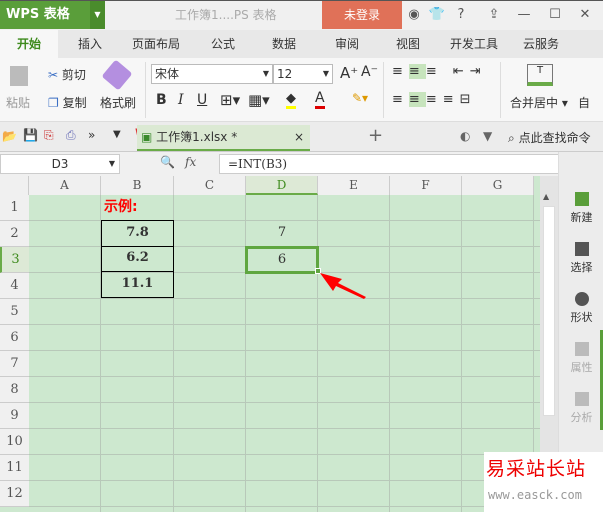 This screenshot has width=603, height=512. What do you see at coordinates (540, 75) in the screenshot?
I see `merge-center-icon: T` at bounding box center [540, 75].